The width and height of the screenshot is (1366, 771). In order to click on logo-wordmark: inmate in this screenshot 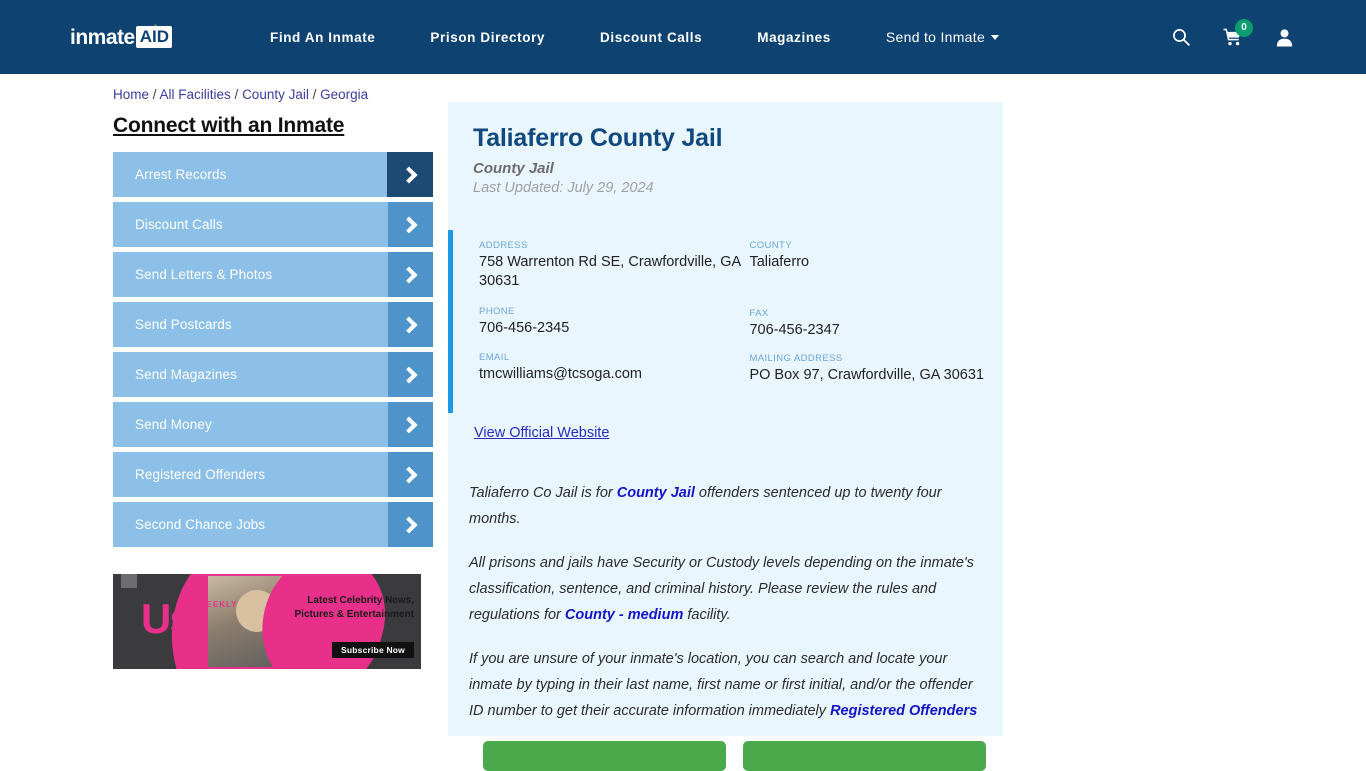, I will do `click(102, 37)`.